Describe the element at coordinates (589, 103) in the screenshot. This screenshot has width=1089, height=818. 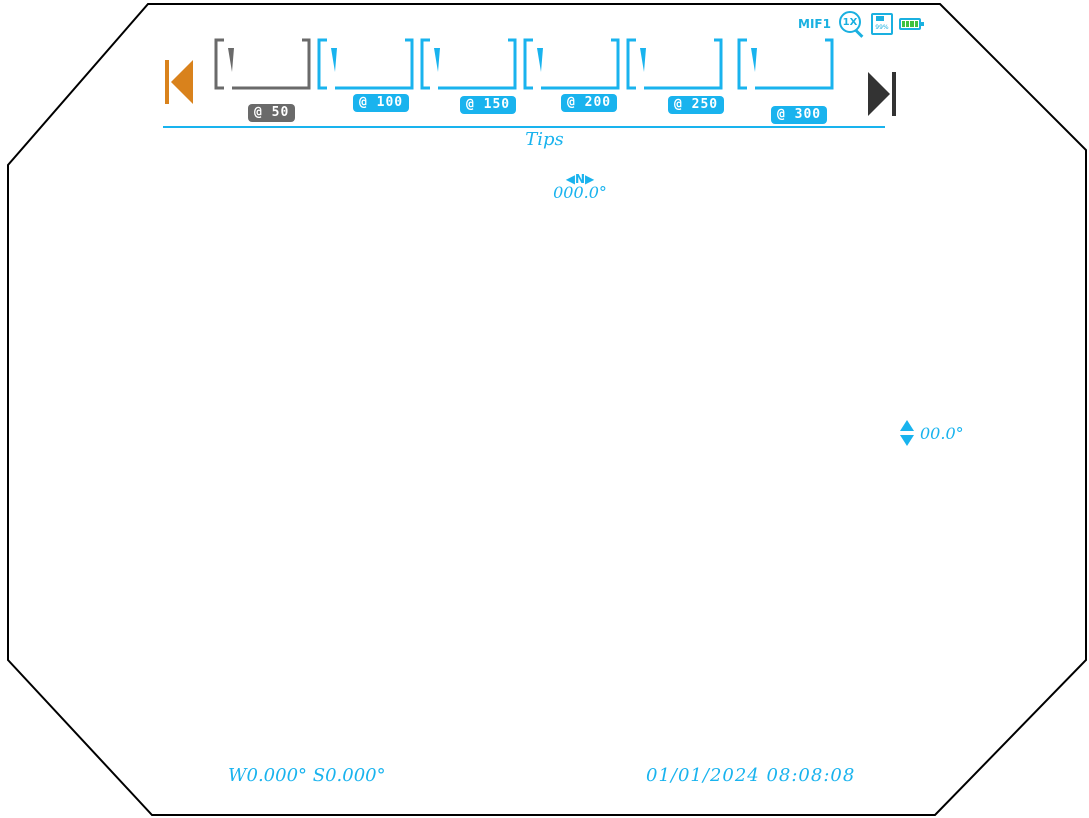
I see `range-badge: @ 200` at that location.